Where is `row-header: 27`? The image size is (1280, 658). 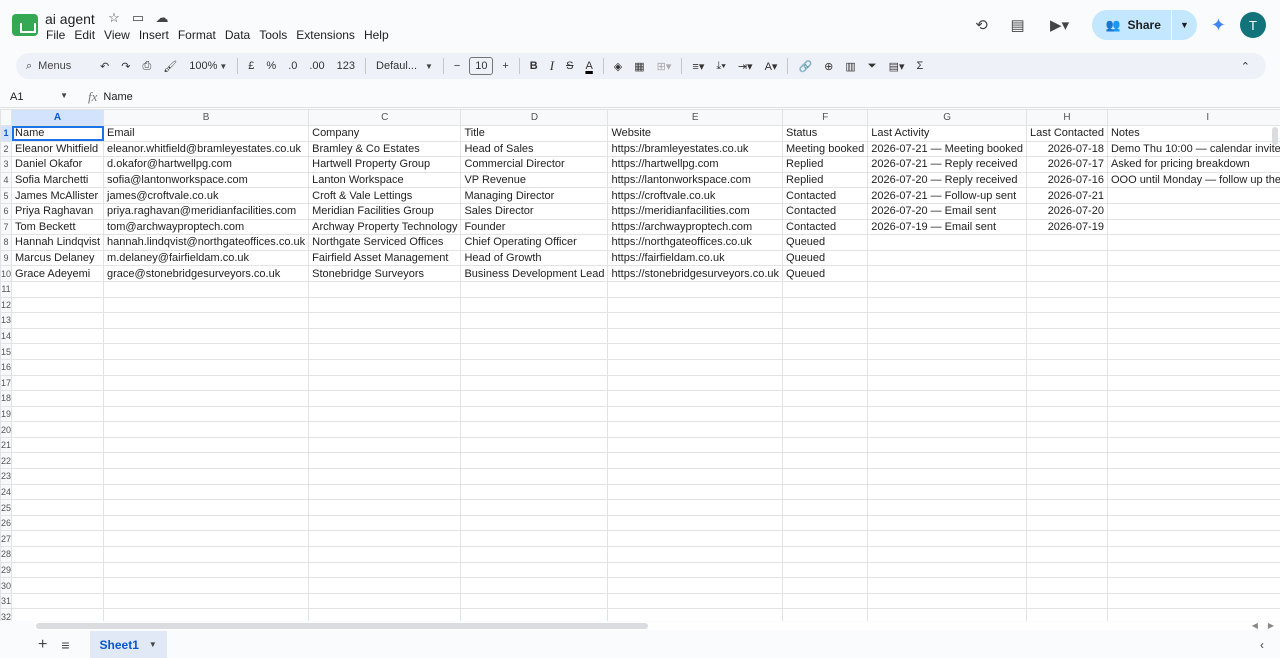 row-header: 27 is located at coordinates (6, 539).